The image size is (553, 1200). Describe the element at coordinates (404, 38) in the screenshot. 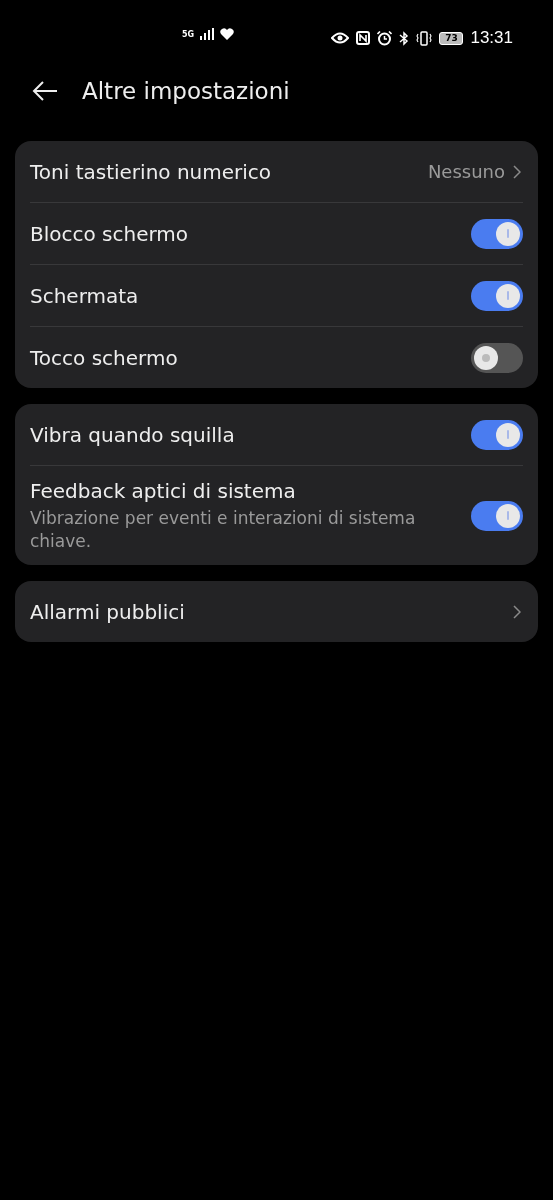

I see `bluetooth-icon` at that location.